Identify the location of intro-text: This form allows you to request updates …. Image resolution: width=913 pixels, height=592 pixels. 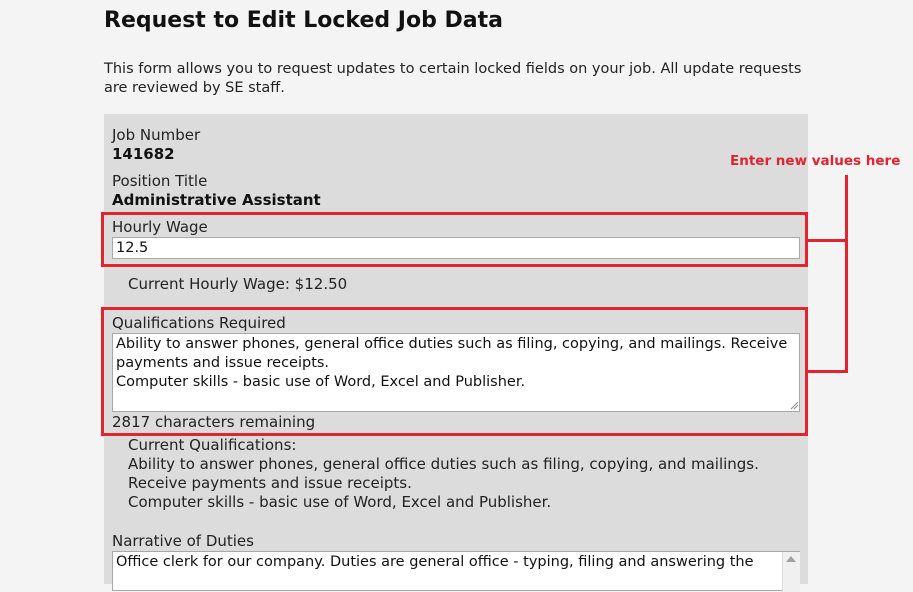
(453, 78).